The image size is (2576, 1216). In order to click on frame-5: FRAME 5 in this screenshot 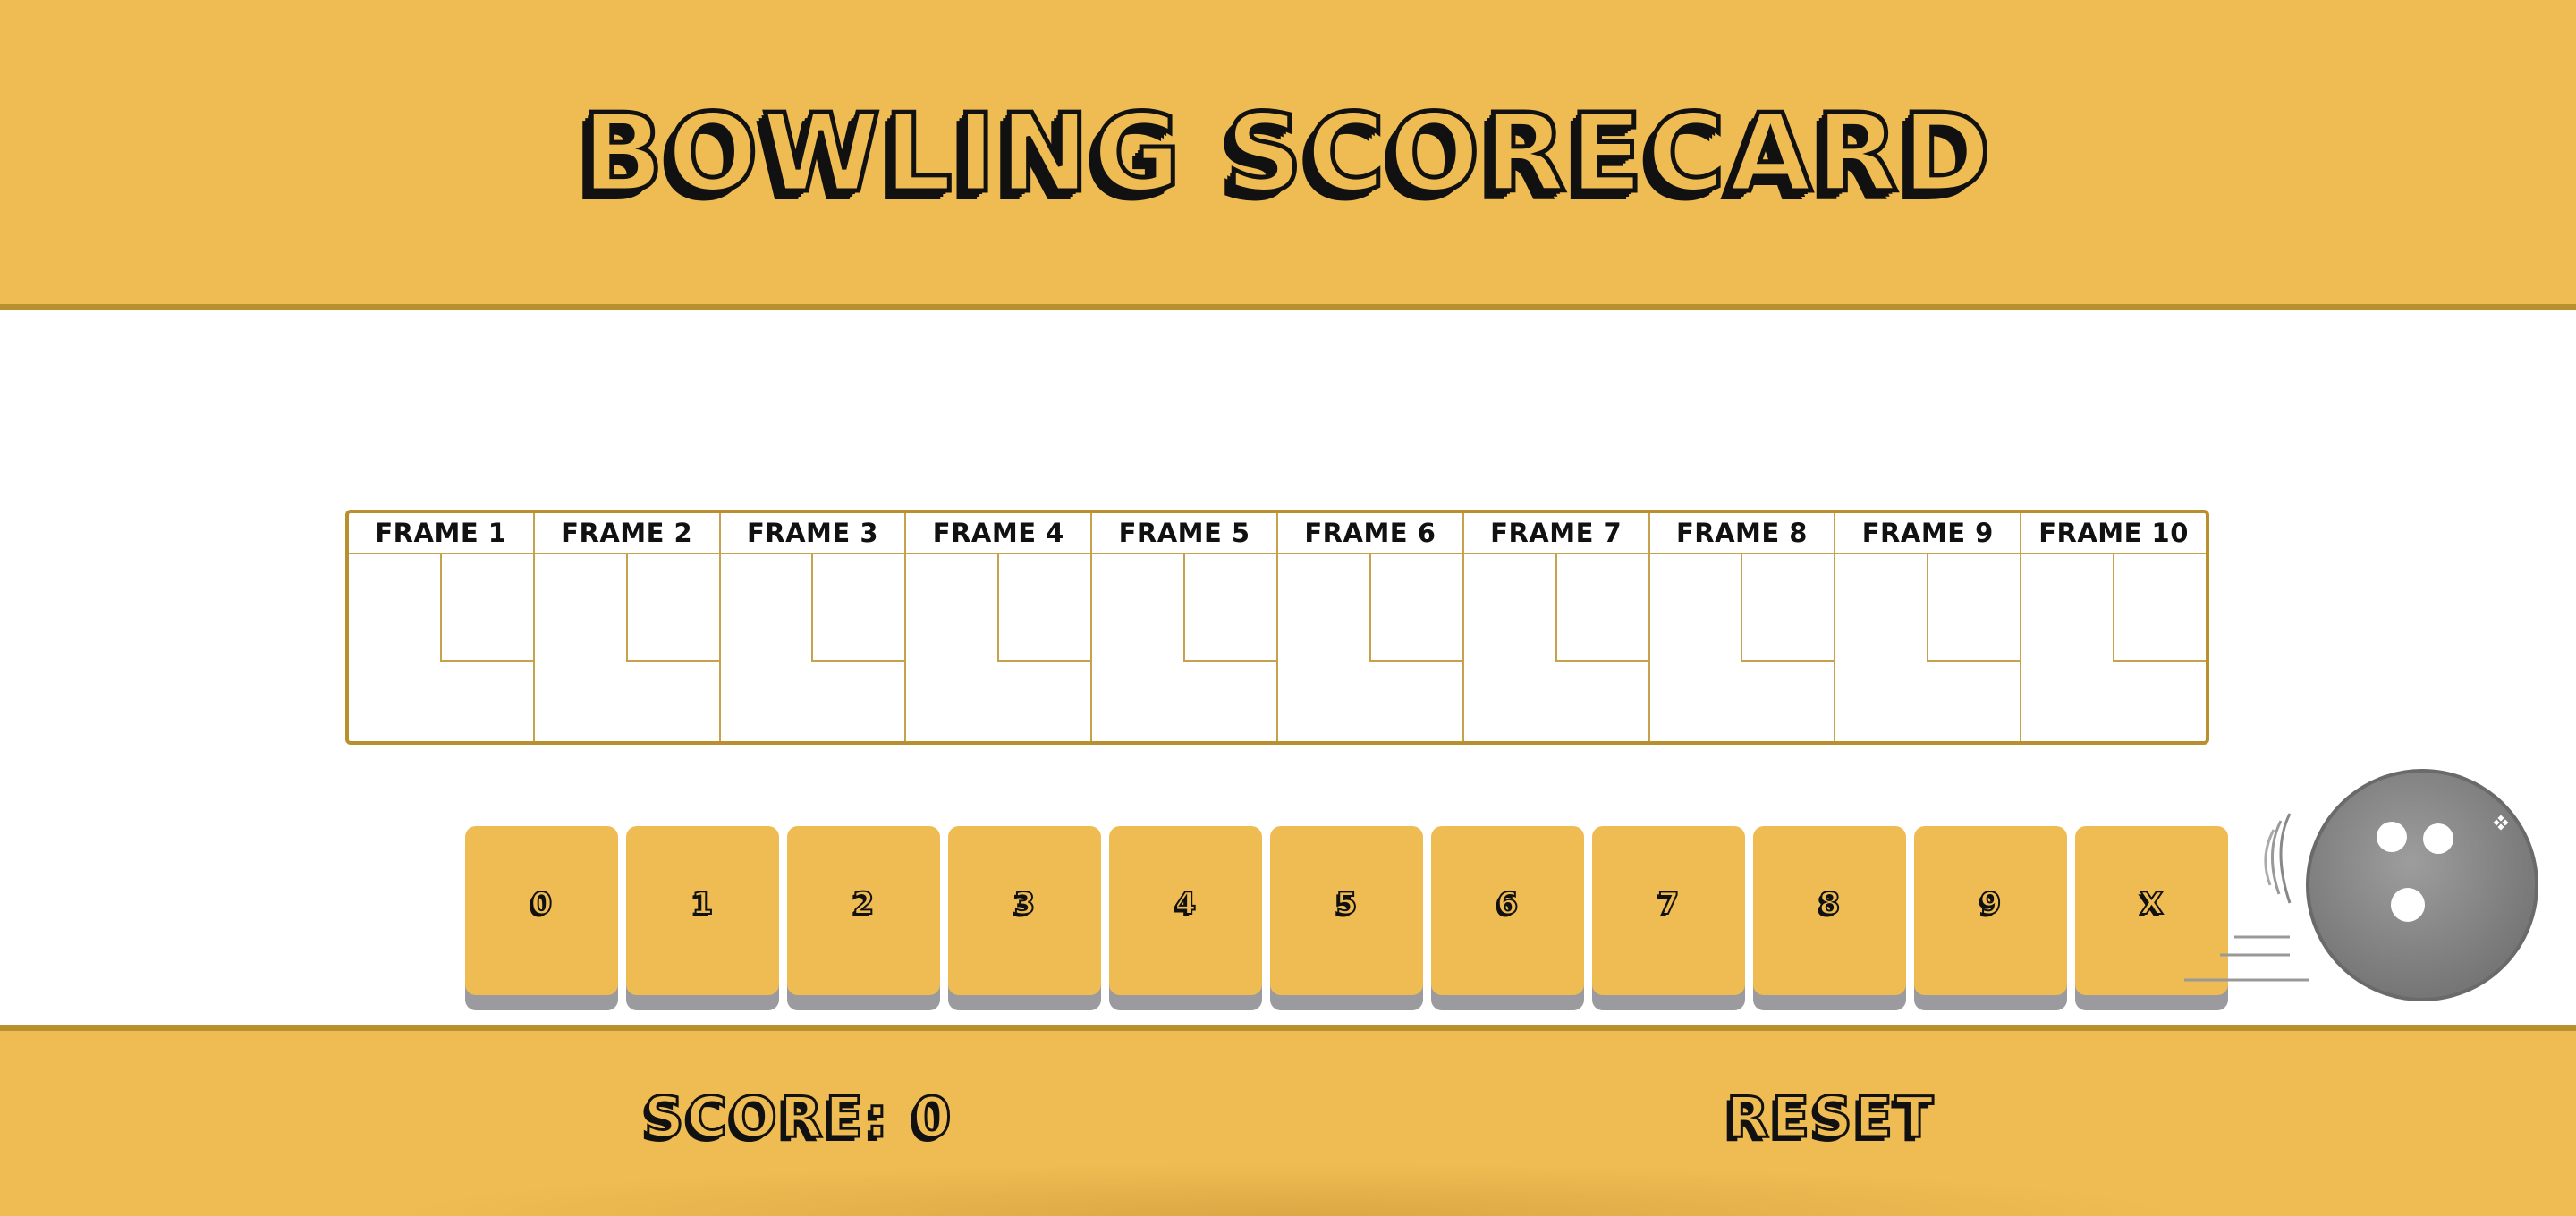, I will do `click(1185, 627)`.